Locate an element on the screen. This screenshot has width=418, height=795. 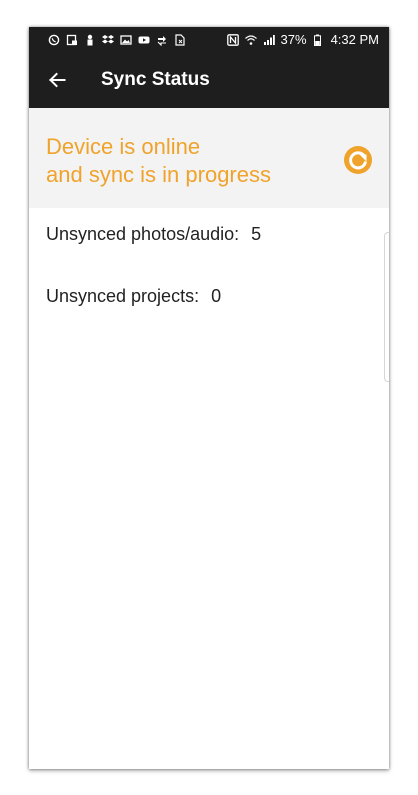
battery-percent: 37% is located at coordinates (293, 39).